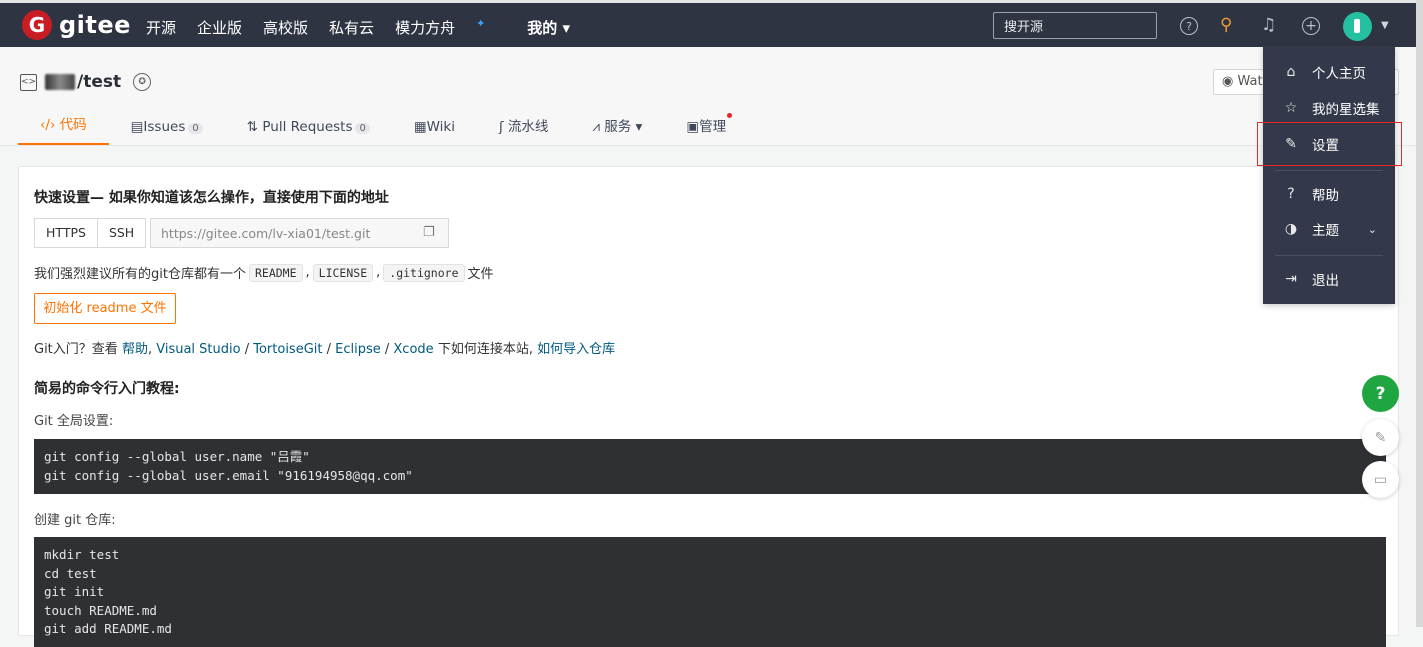 The height and width of the screenshot is (647, 1423). Describe the element at coordinates (1385, 25) in the screenshot. I see `chevron-down-icon: ▼` at that location.